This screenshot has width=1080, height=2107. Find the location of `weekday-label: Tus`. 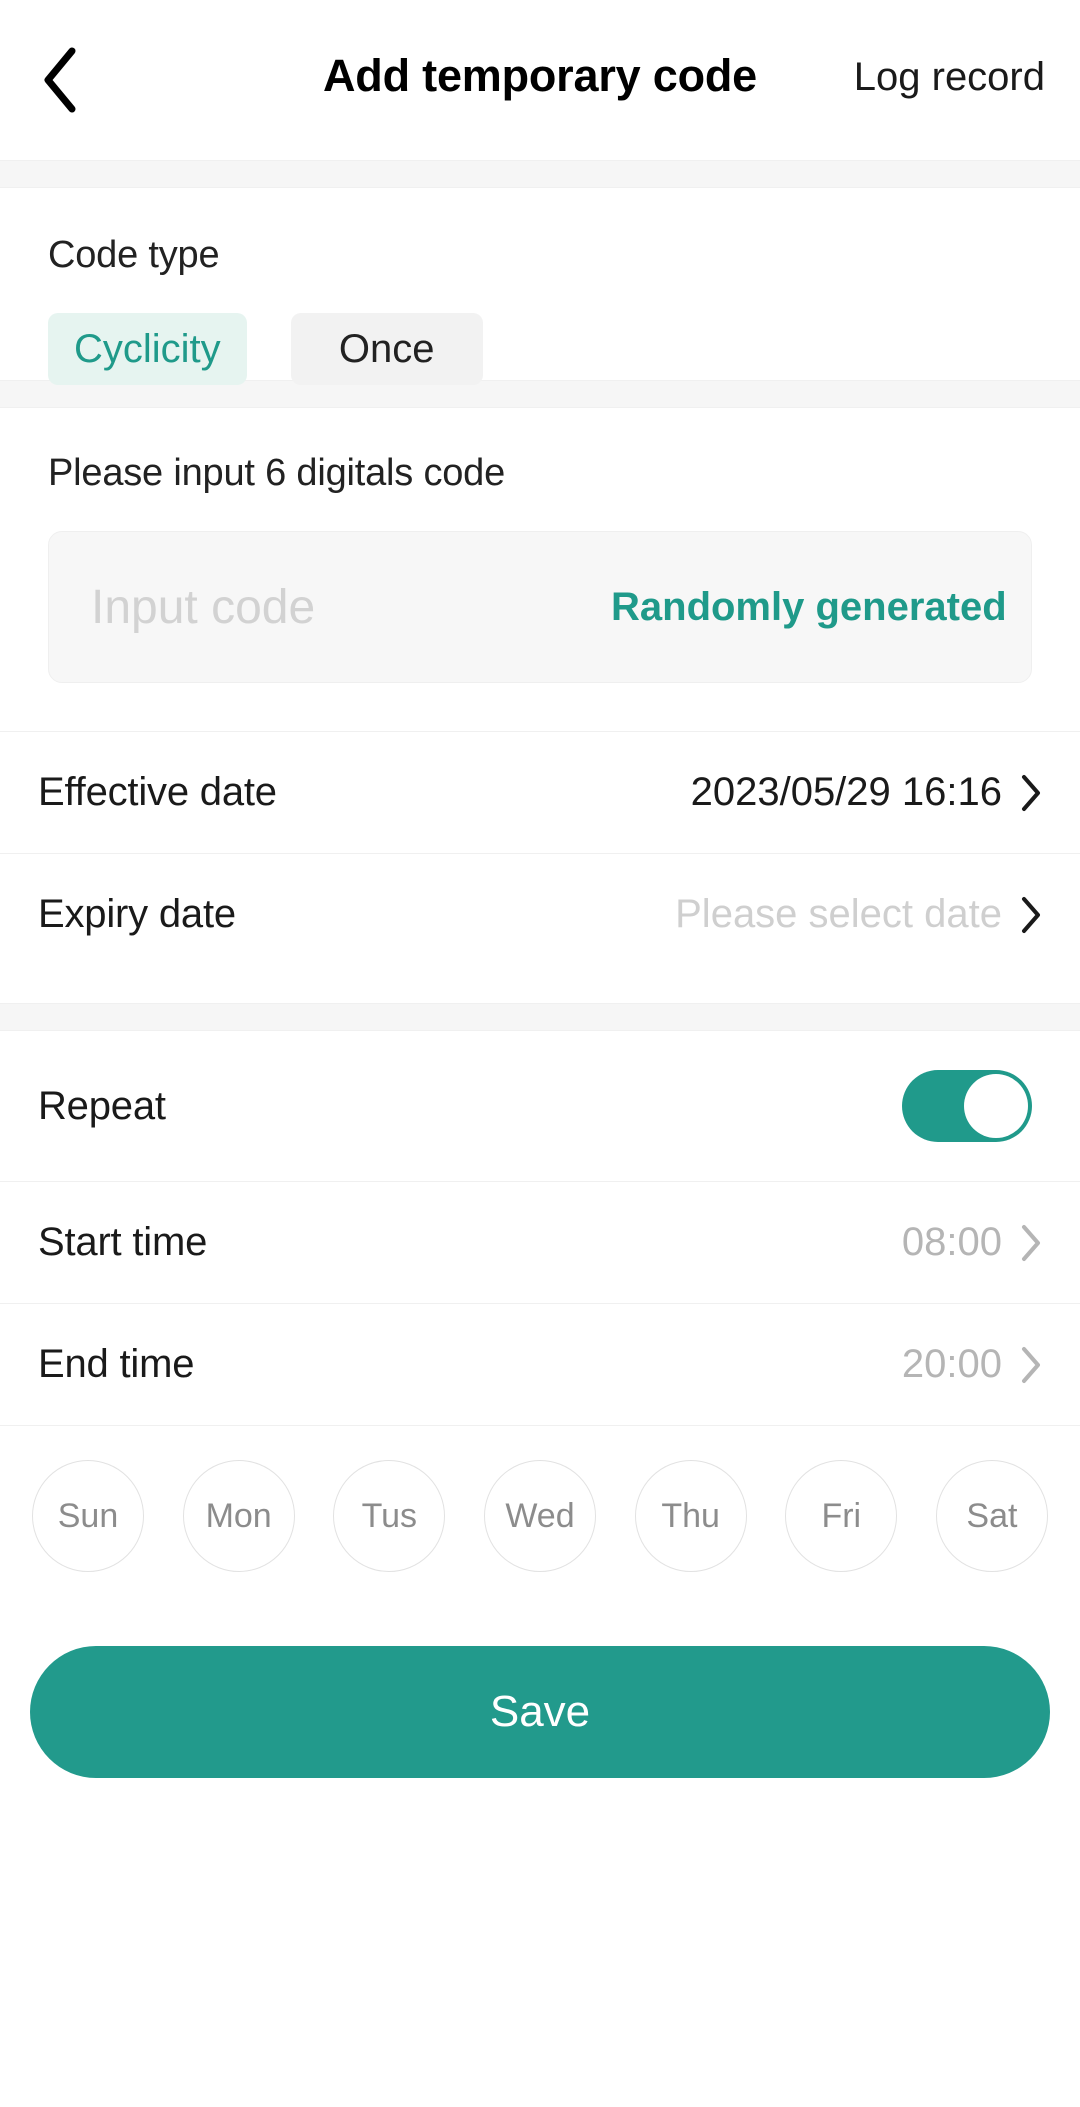

weekday-label: Tus is located at coordinates (389, 1515).